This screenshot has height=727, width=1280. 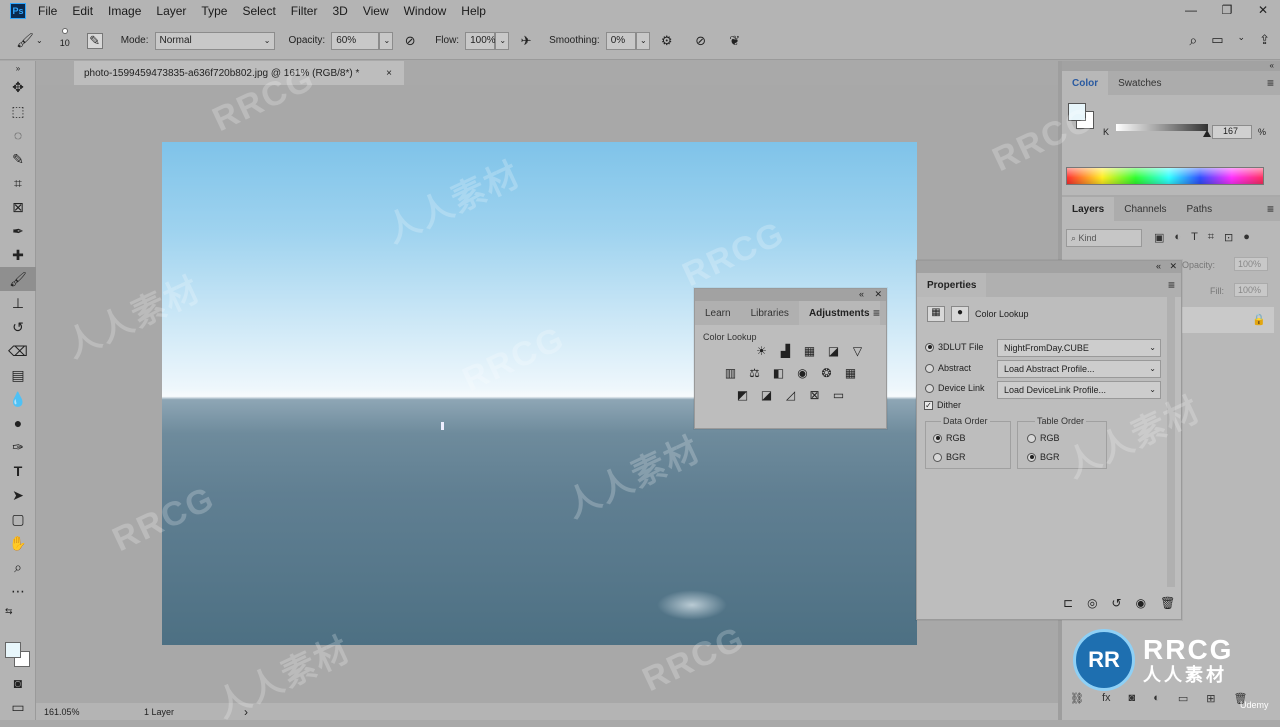 What do you see at coordinates (731, 373) in the screenshot?
I see `hue-saturation-icon: ▥` at bounding box center [731, 373].